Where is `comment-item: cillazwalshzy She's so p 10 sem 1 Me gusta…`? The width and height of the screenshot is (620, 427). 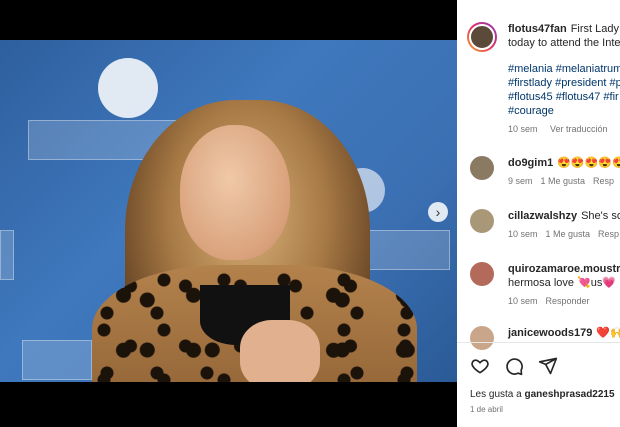
comment-item: cillazwalshzy She's so p 10 sem 1 Me gusta… is located at coordinates (545, 224).